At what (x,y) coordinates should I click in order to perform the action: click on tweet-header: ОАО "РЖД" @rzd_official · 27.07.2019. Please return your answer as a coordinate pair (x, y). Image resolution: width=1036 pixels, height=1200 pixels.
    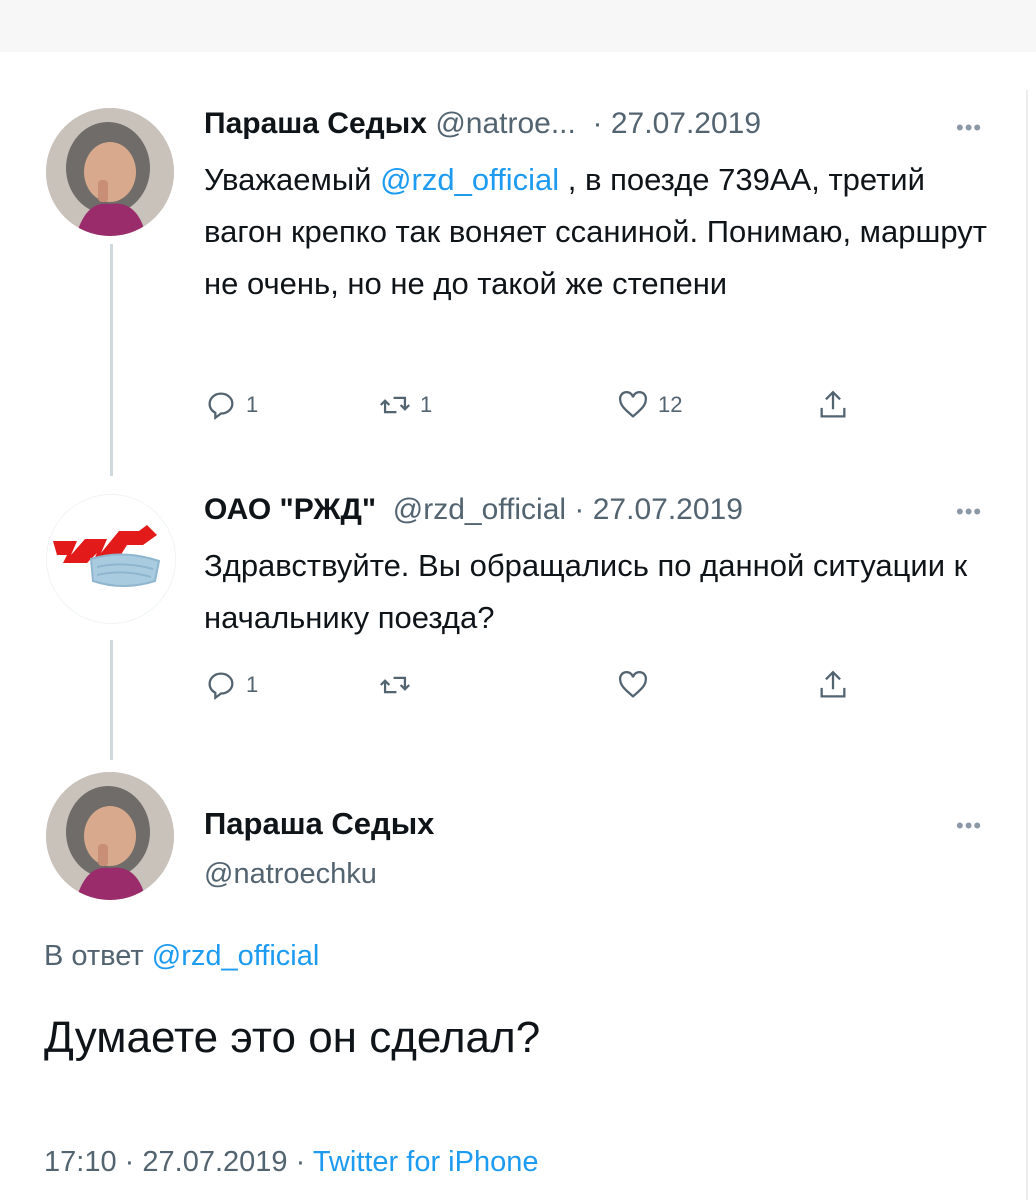
    Looking at the image, I should click on (473, 510).